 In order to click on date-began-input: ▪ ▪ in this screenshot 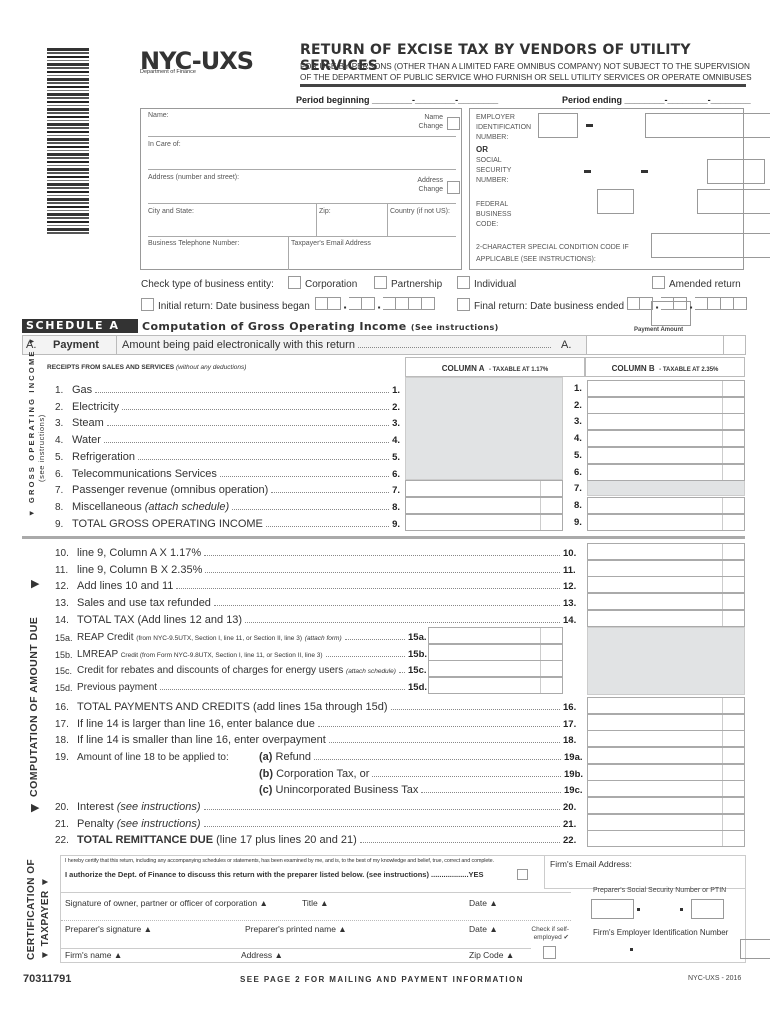, I will do `click(375, 306)`.